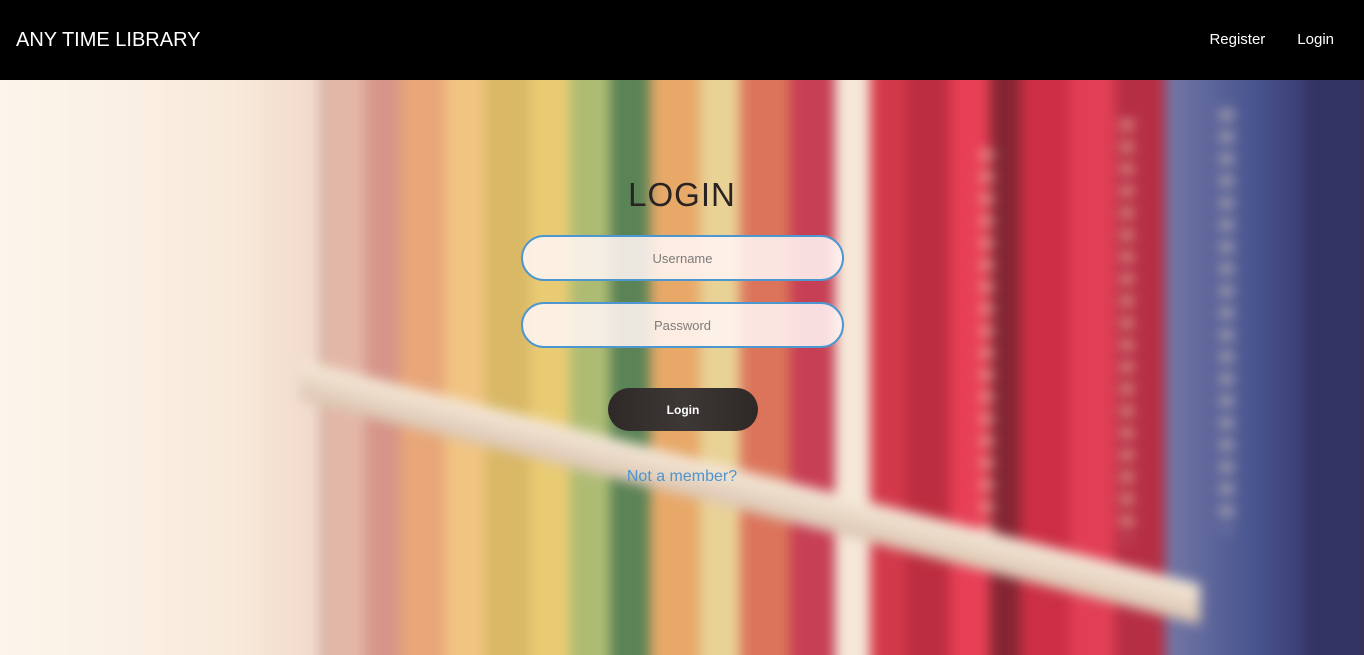 The height and width of the screenshot is (655, 1364). What do you see at coordinates (683, 409) in the screenshot?
I see `login-button: Login` at bounding box center [683, 409].